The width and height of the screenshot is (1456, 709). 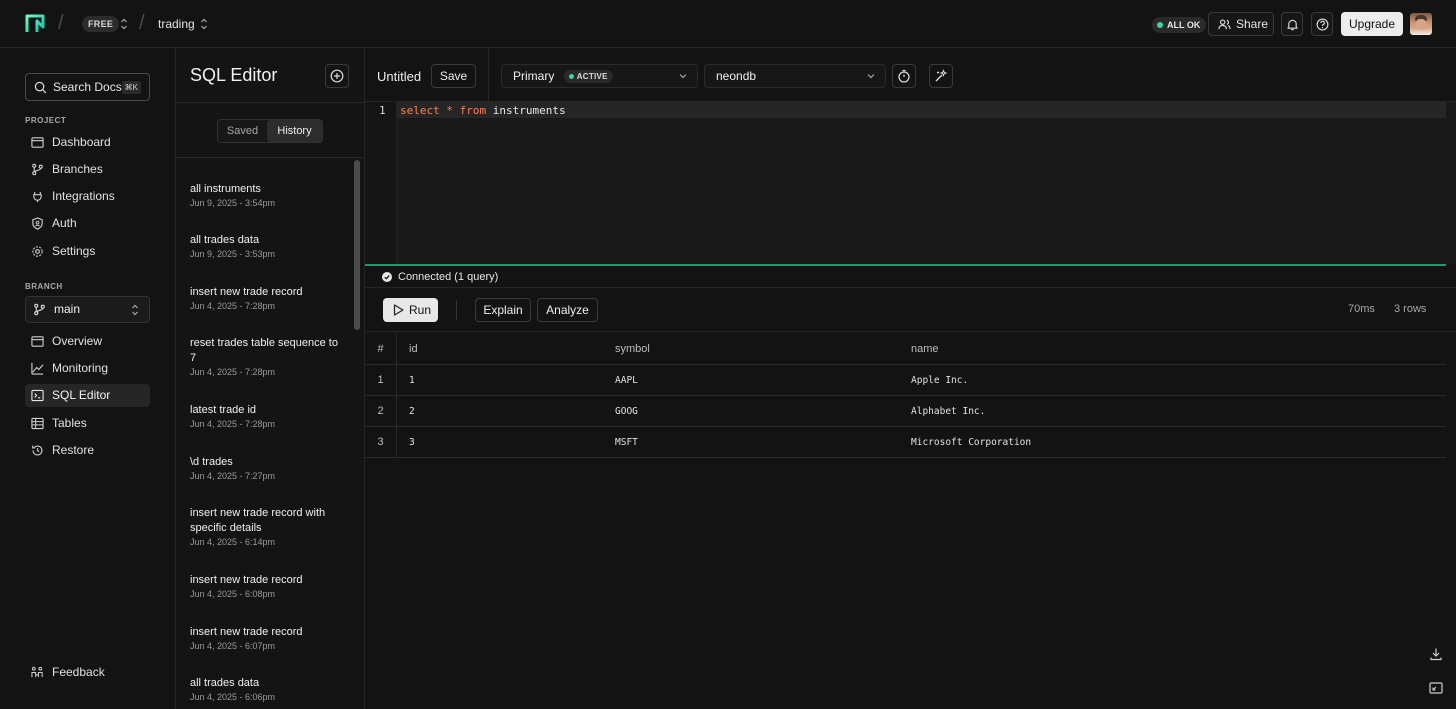 What do you see at coordinates (905, 442) in the screenshot?
I see `table-row: 3 3 MSFT Microsoft Corporation` at bounding box center [905, 442].